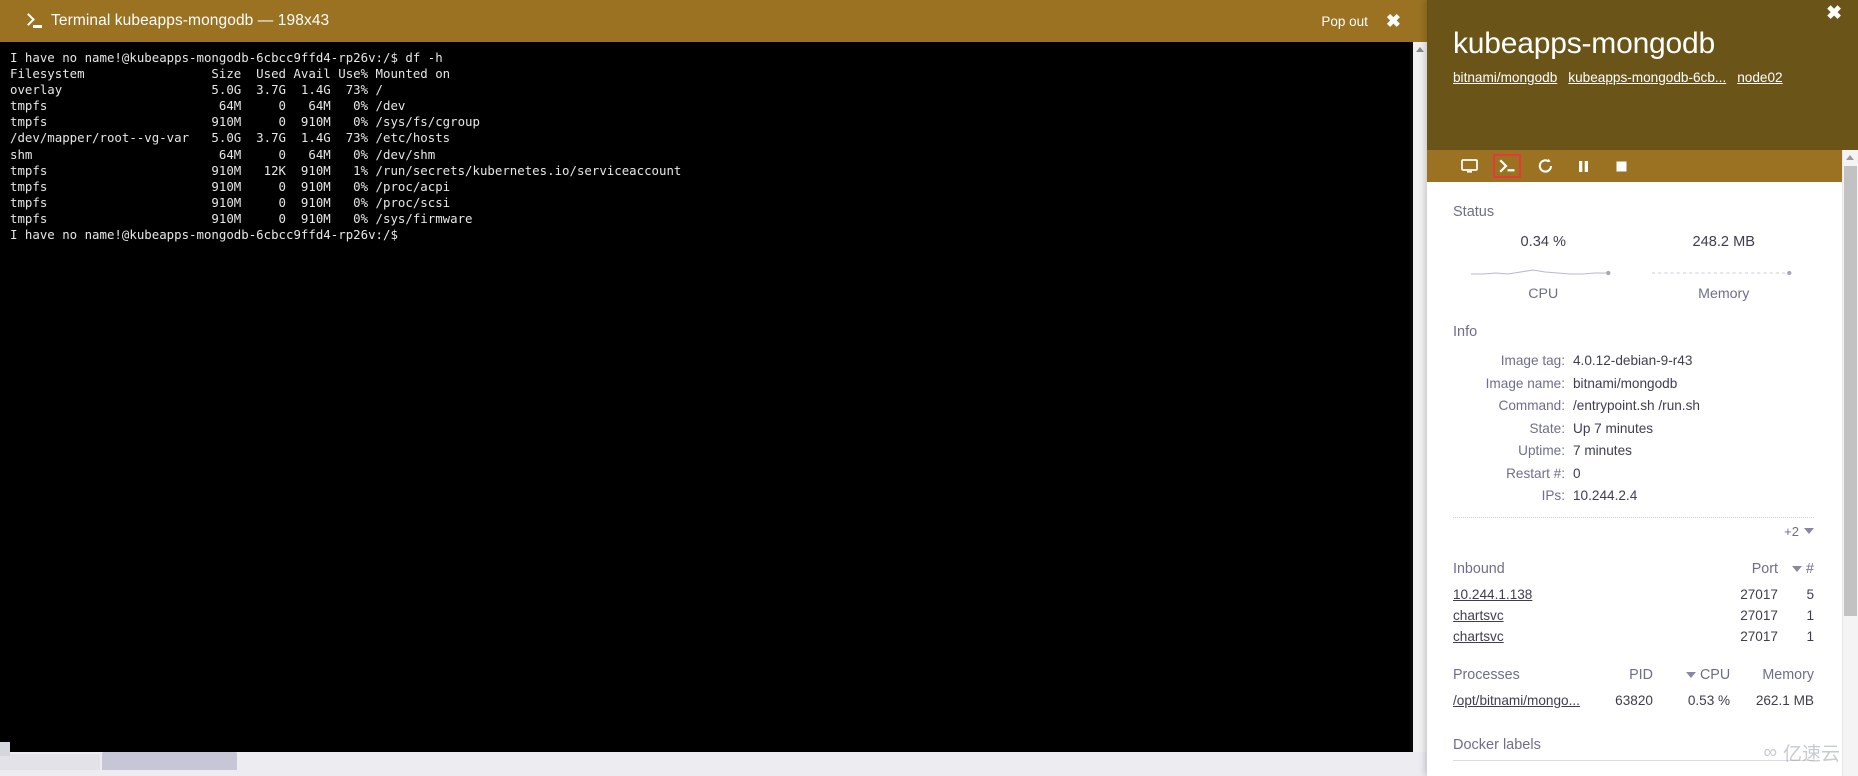 Image resolution: width=1858 pixels, height=776 pixels. Describe the element at coordinates (1810, 594) in the screenshot. I see `inbound-count: 5` at that location.